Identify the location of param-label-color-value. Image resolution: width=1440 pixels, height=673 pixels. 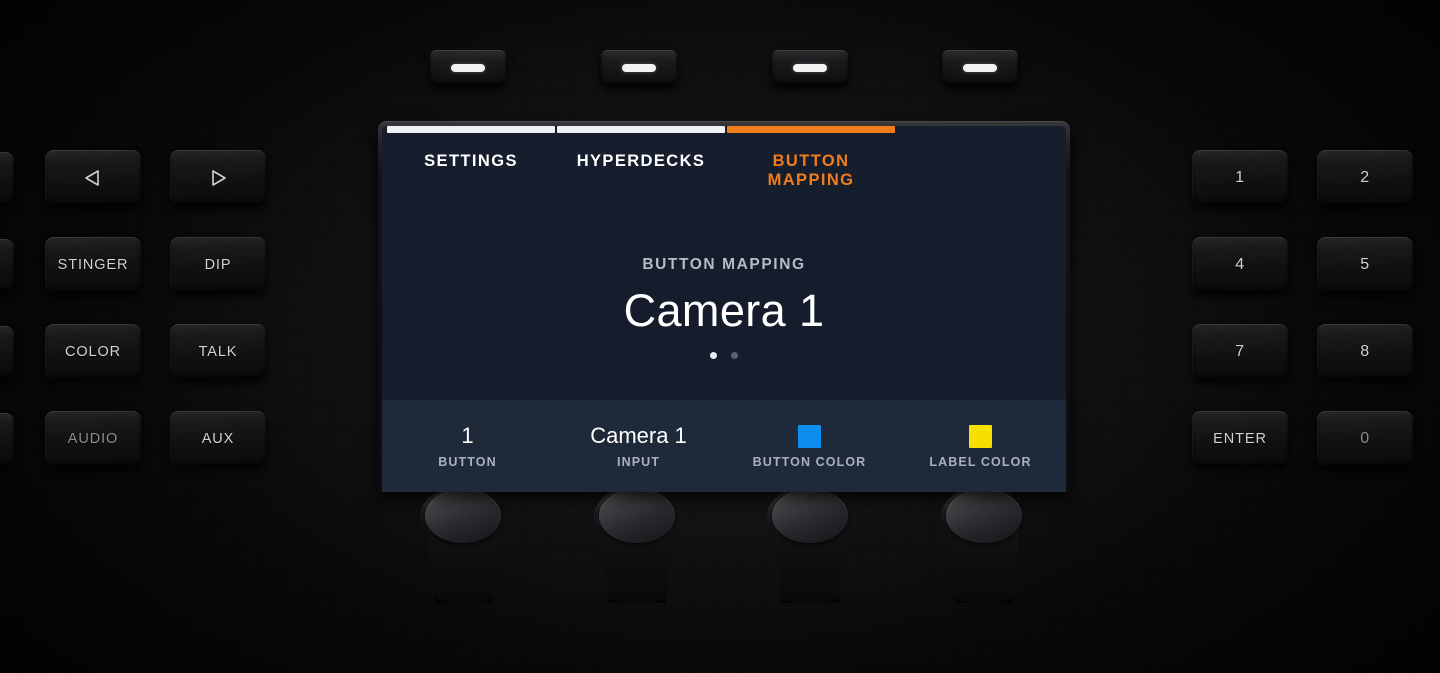
(980, 436).